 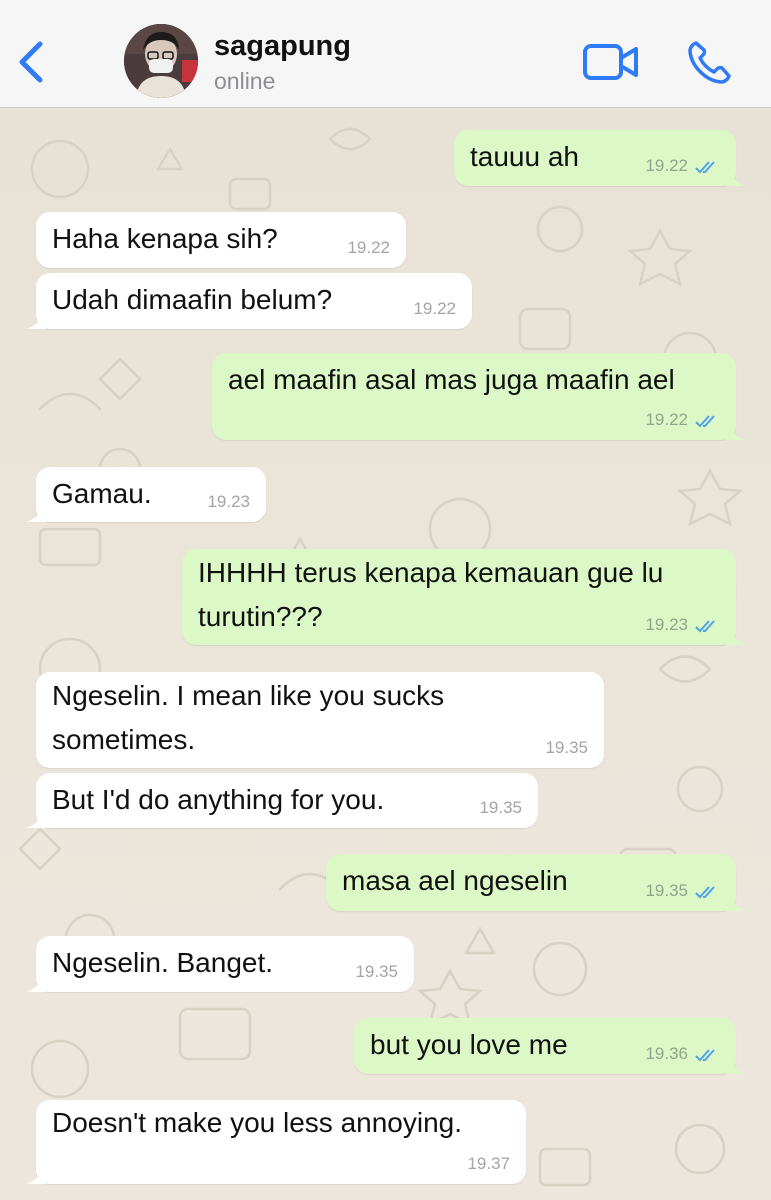 What do you see at coordinates (218, 799) in the screenshot?
I see `message-text: But I'd do anything for you.` at bounding box center [218, 799].